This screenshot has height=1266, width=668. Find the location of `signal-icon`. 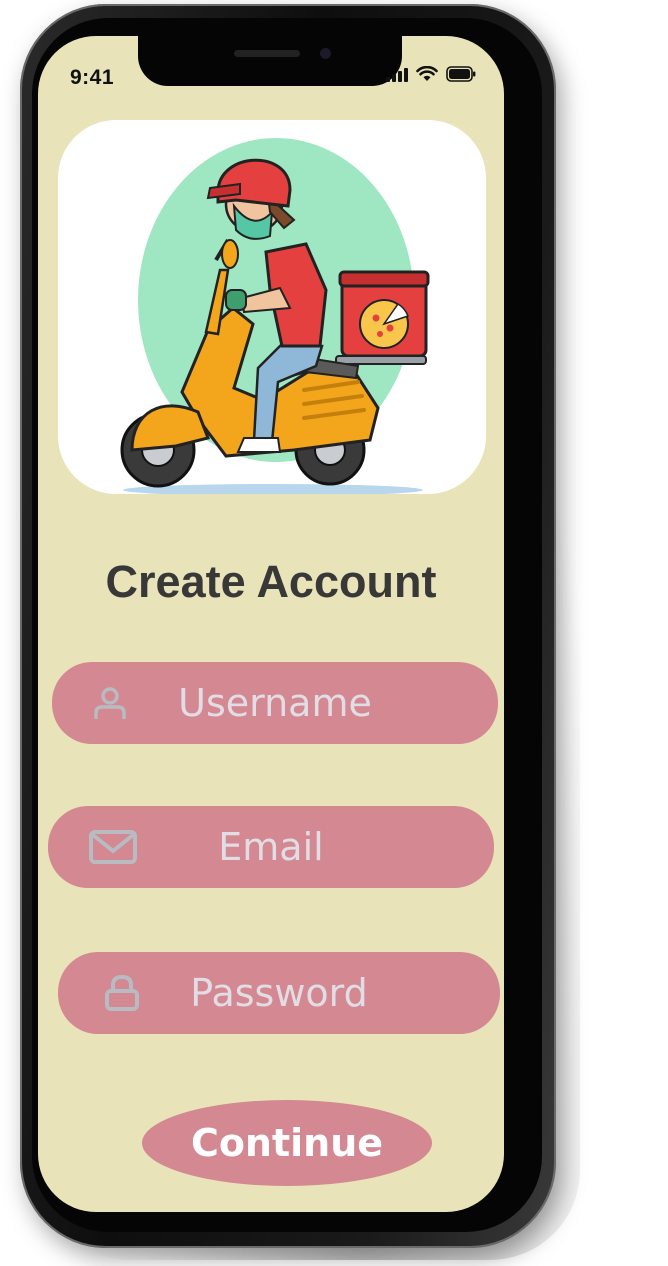

signal-icon is located at coordinates (397, 74).